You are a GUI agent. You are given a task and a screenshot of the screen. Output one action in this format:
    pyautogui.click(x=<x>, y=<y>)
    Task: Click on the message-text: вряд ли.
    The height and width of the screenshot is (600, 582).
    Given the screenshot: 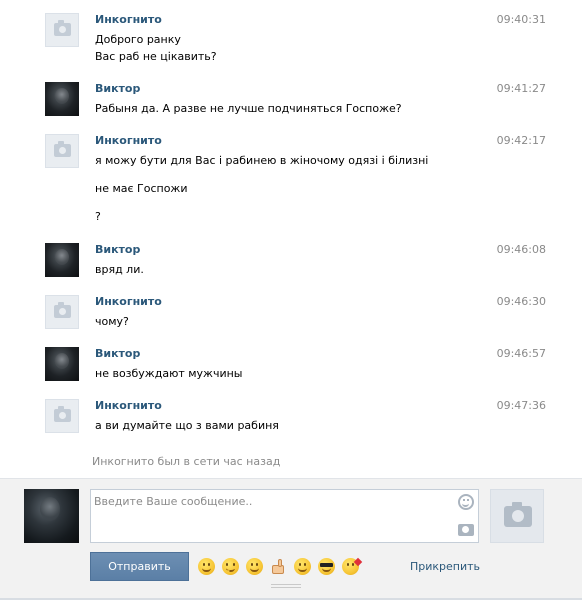 What is the action you would take?
    pyautogui.click(x=119, y=269)
    